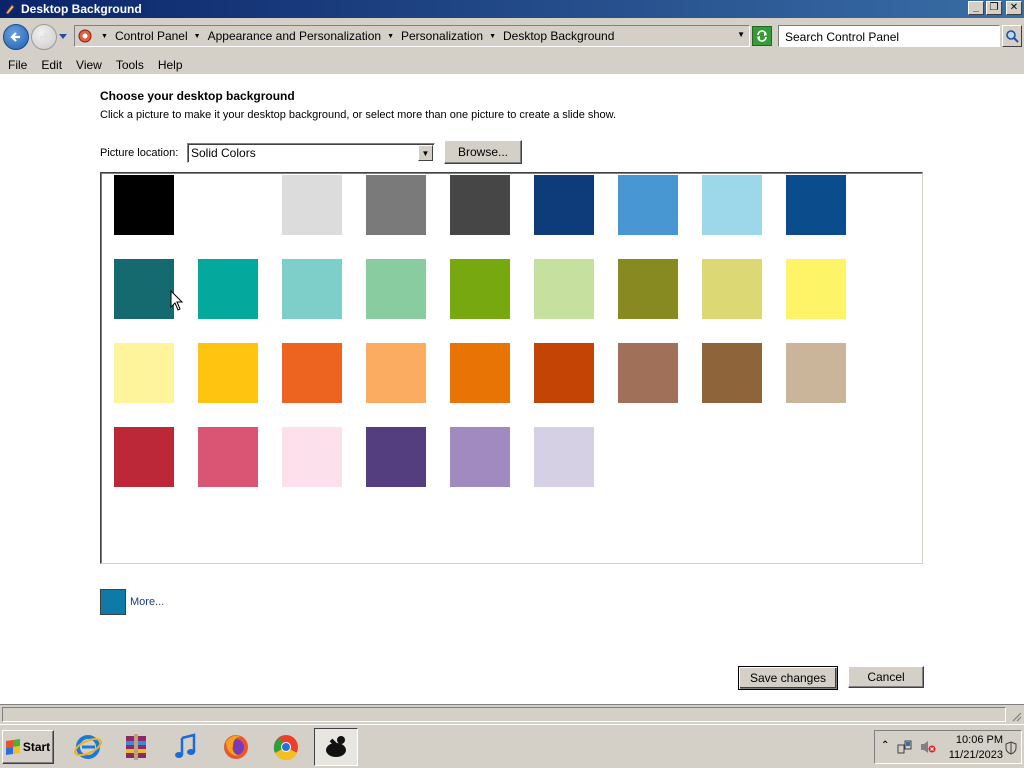  Describe the element at coordinates (186, 747) in the screenshot. I see `itunes-icon` at that location.